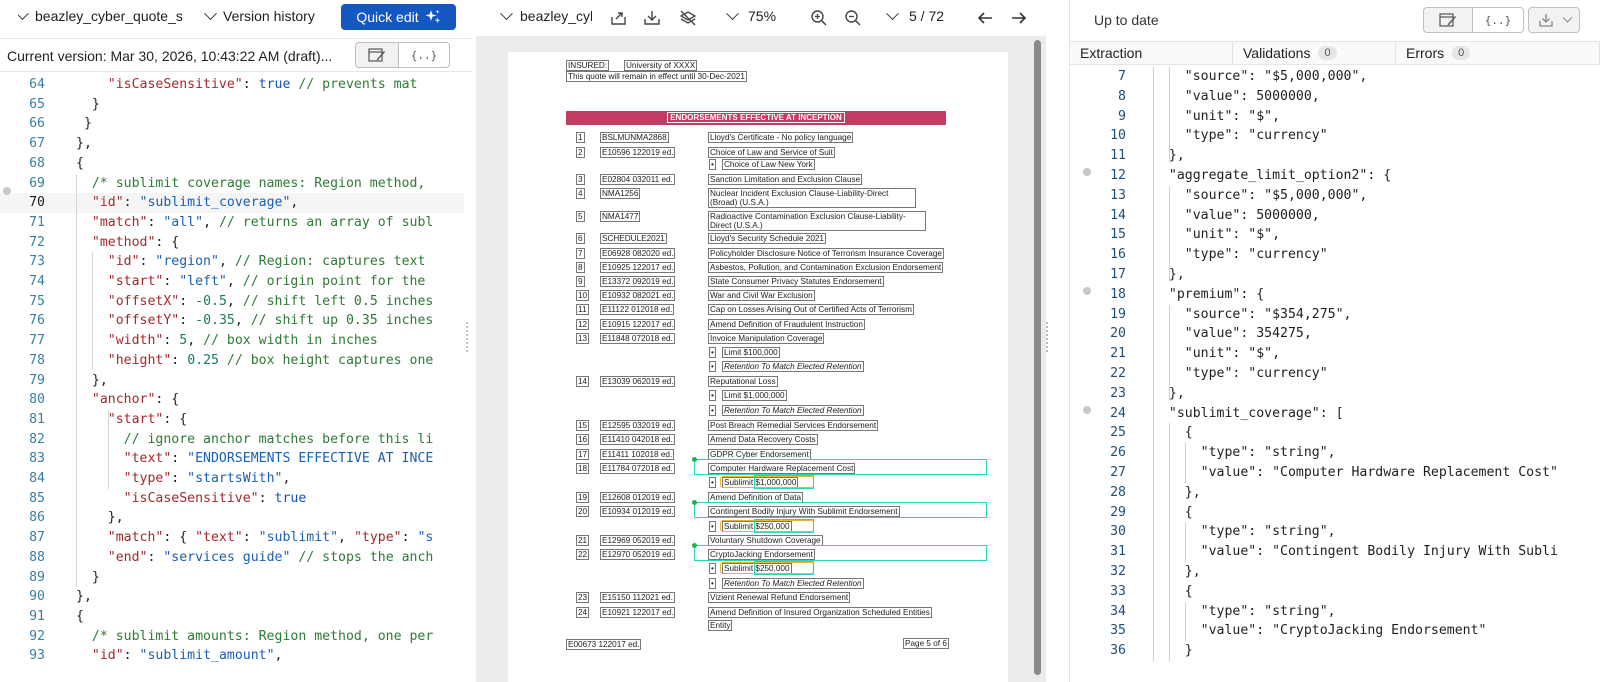  I want to click on json-line: 35 "value": "CryptoJacking Endorsement", so click(1335, 631).